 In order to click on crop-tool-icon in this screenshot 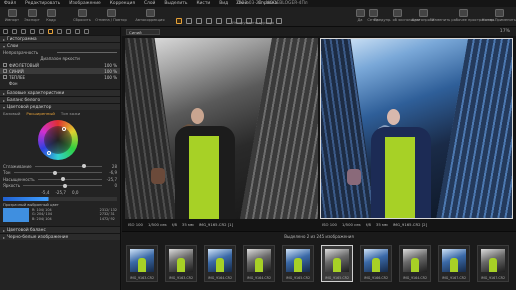, I will do `click(199, 21)`.